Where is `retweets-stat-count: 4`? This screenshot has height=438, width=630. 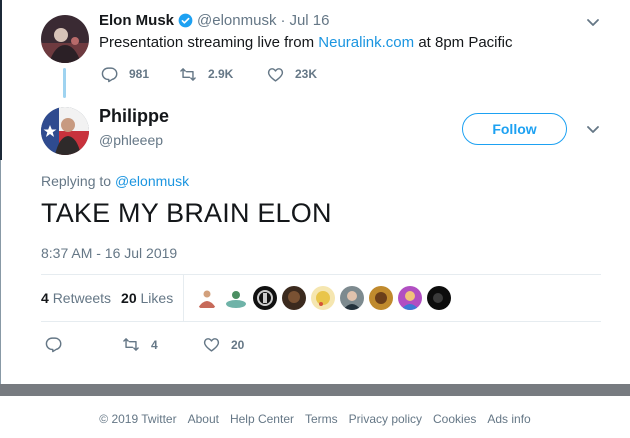
retweets-stat-count: 4 is located at coordinates (45, 298).